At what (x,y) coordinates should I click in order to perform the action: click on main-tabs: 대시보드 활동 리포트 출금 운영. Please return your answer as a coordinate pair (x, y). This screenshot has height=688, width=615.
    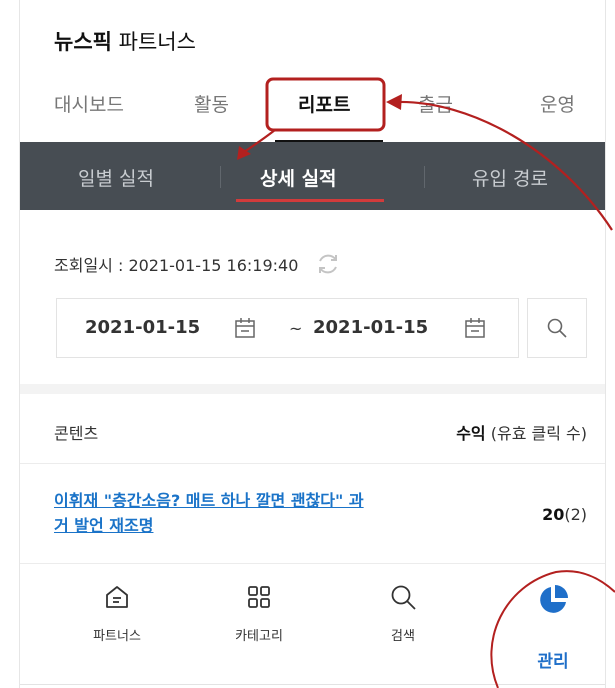
    Looking at the image, I should click on (312, 111).